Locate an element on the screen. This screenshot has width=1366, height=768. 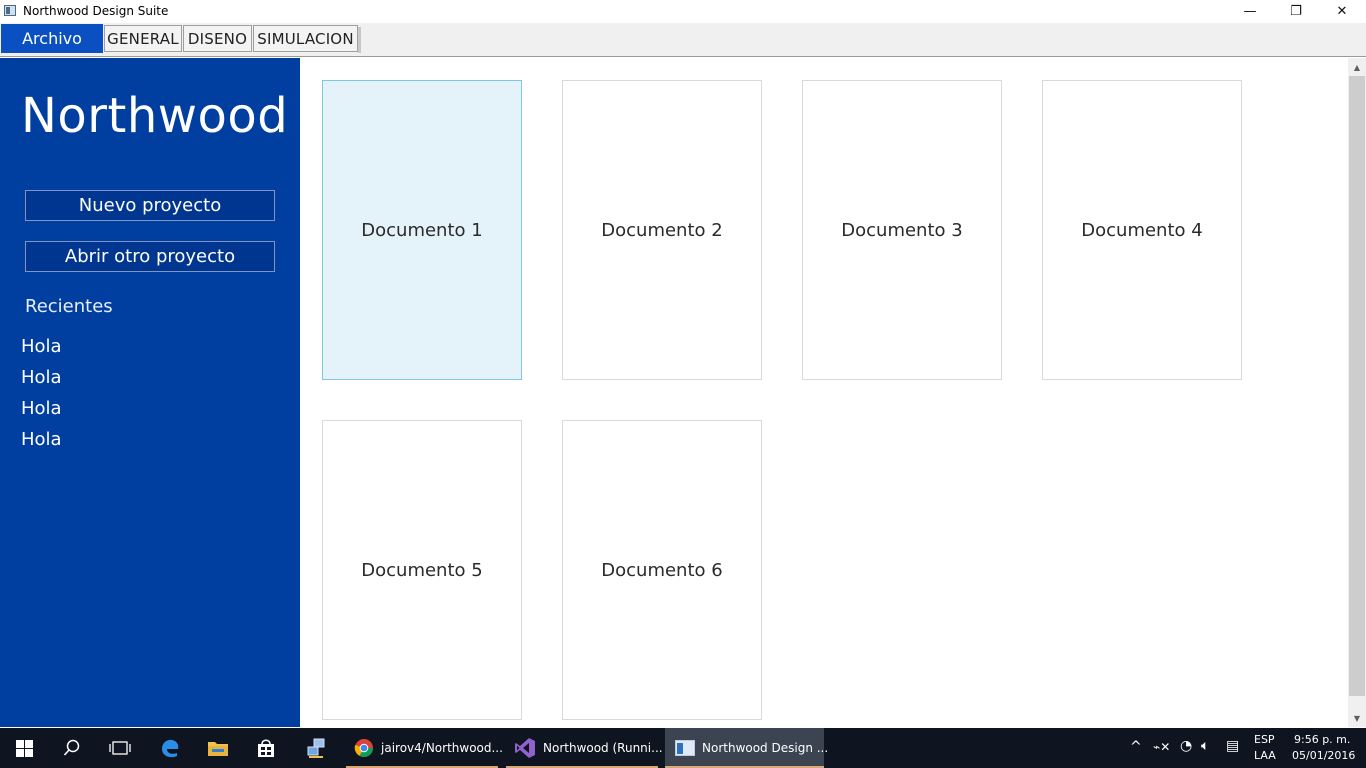
search-icon is located at coordinates (72, 748).